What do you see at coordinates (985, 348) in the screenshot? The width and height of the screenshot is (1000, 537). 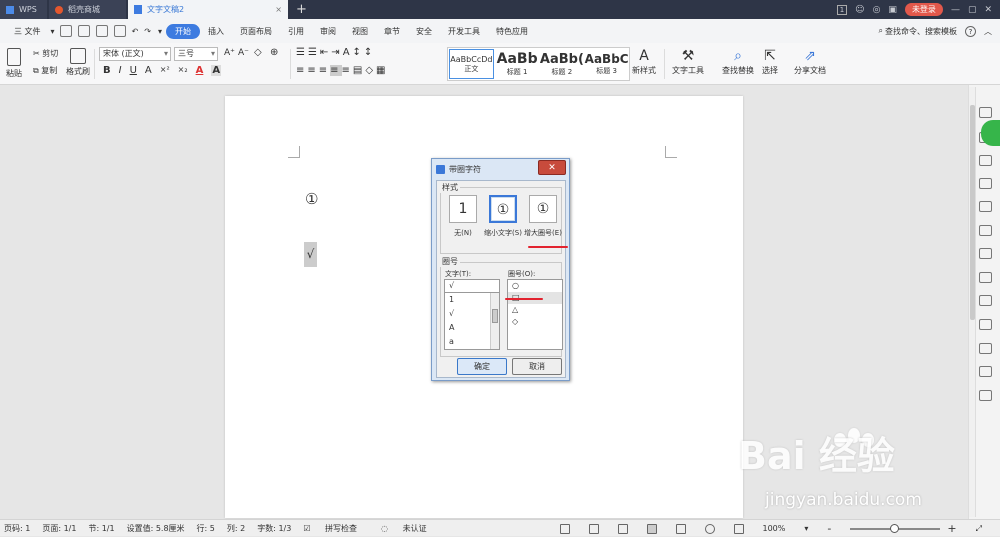 I see `download-icon` at bounding box center [985, 348].